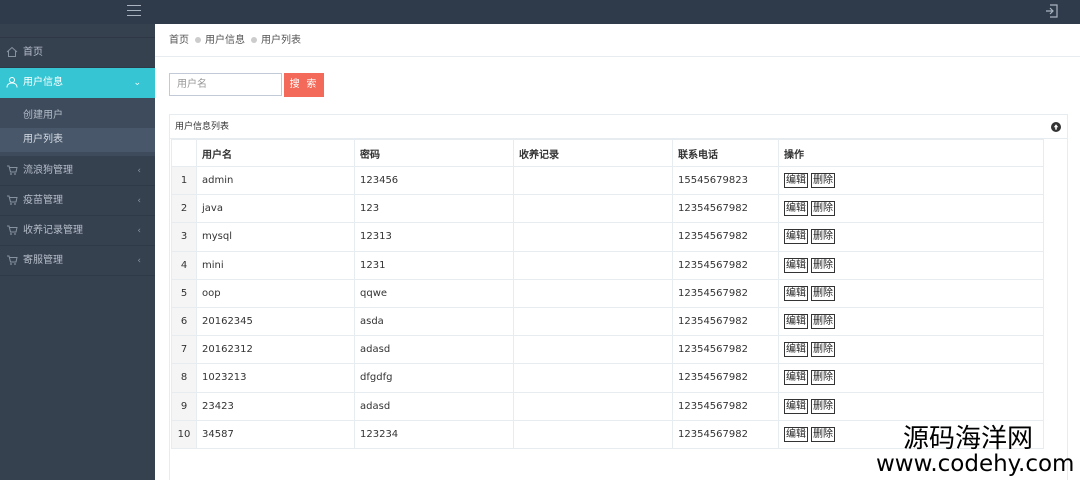 The image size is (1080, 480). Describe the element at coordinates (911, 153) in the screenshot. I see `column-header-actions: 操作` at that location.